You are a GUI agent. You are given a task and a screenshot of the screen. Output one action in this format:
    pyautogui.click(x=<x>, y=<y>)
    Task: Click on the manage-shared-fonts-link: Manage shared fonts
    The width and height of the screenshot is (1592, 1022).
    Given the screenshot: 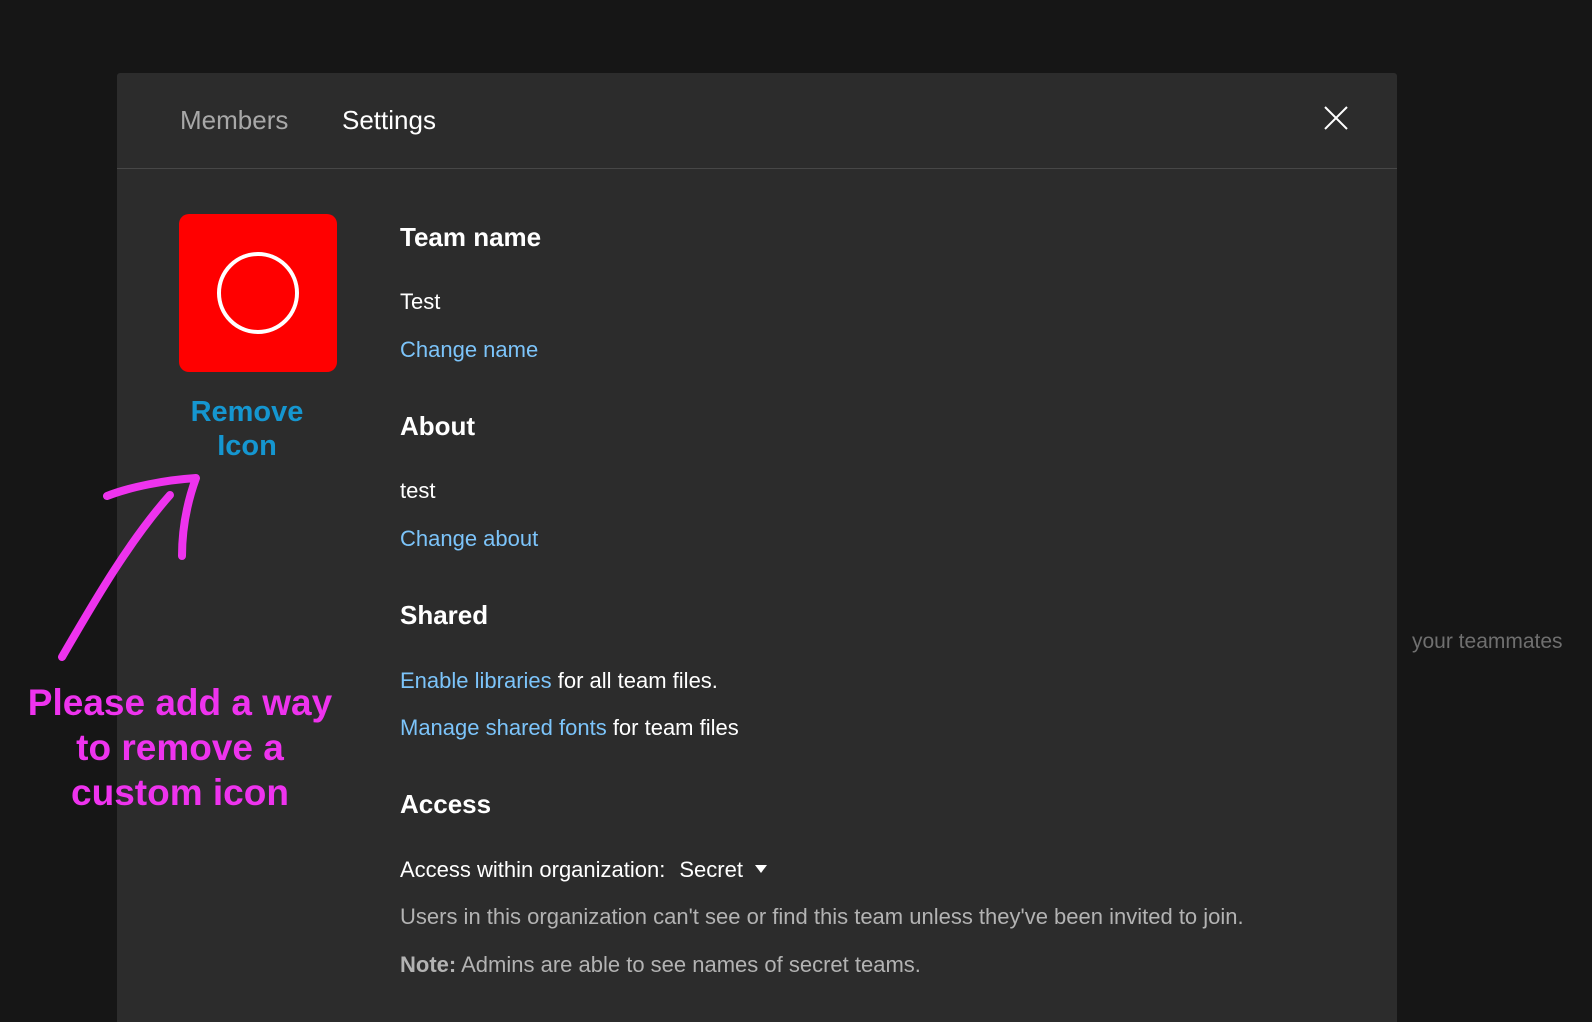 What is the action you would take?
    pyautogui.click(x=503, y=727)
    